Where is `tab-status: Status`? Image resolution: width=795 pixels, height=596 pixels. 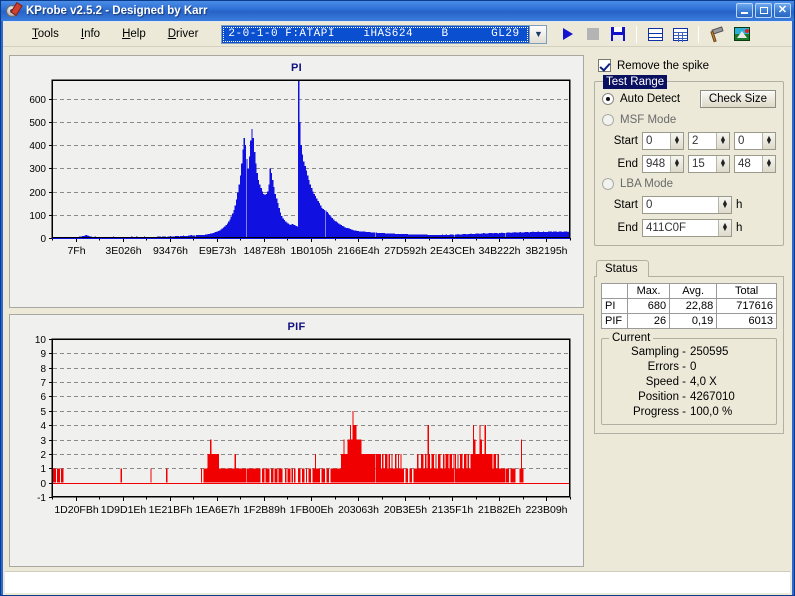
tab-status: Status is located at coordinates (622, 268).